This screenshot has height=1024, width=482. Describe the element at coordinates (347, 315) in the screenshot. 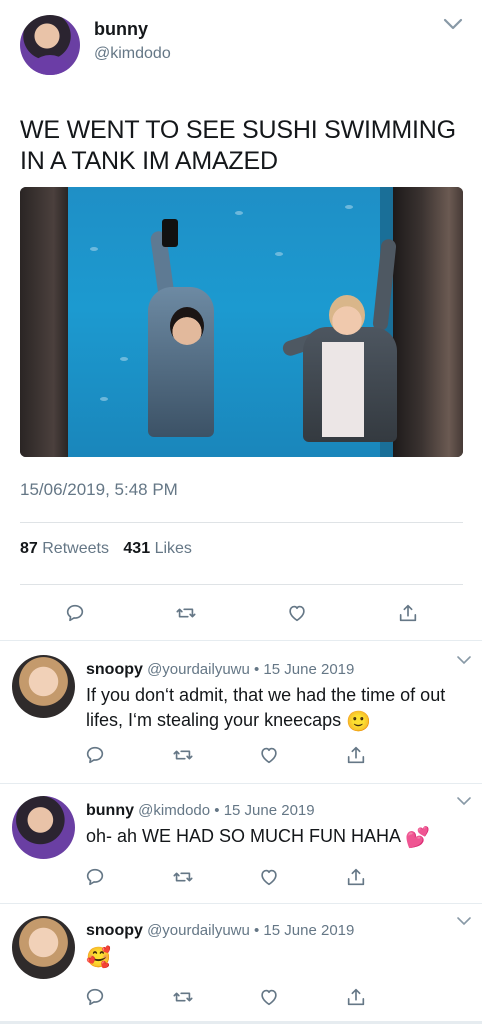

I see `photo-person-right-head` at that location.